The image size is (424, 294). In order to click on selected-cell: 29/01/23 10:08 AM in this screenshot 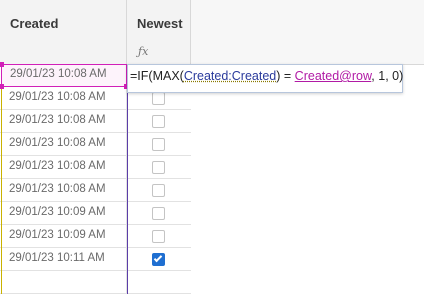, I will do `click(64, 75)`.